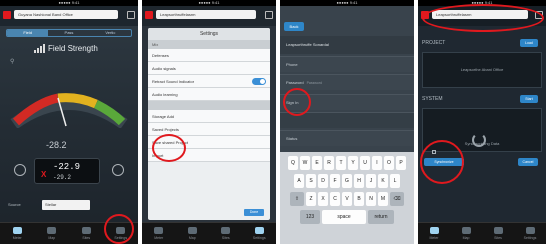 Image resolution: width=546 pixels, height=244 pixels. Describe the element at coordinates (209, 94) in the screenshot. I see `settings-row-audio-learning: Audio learning` at that location.